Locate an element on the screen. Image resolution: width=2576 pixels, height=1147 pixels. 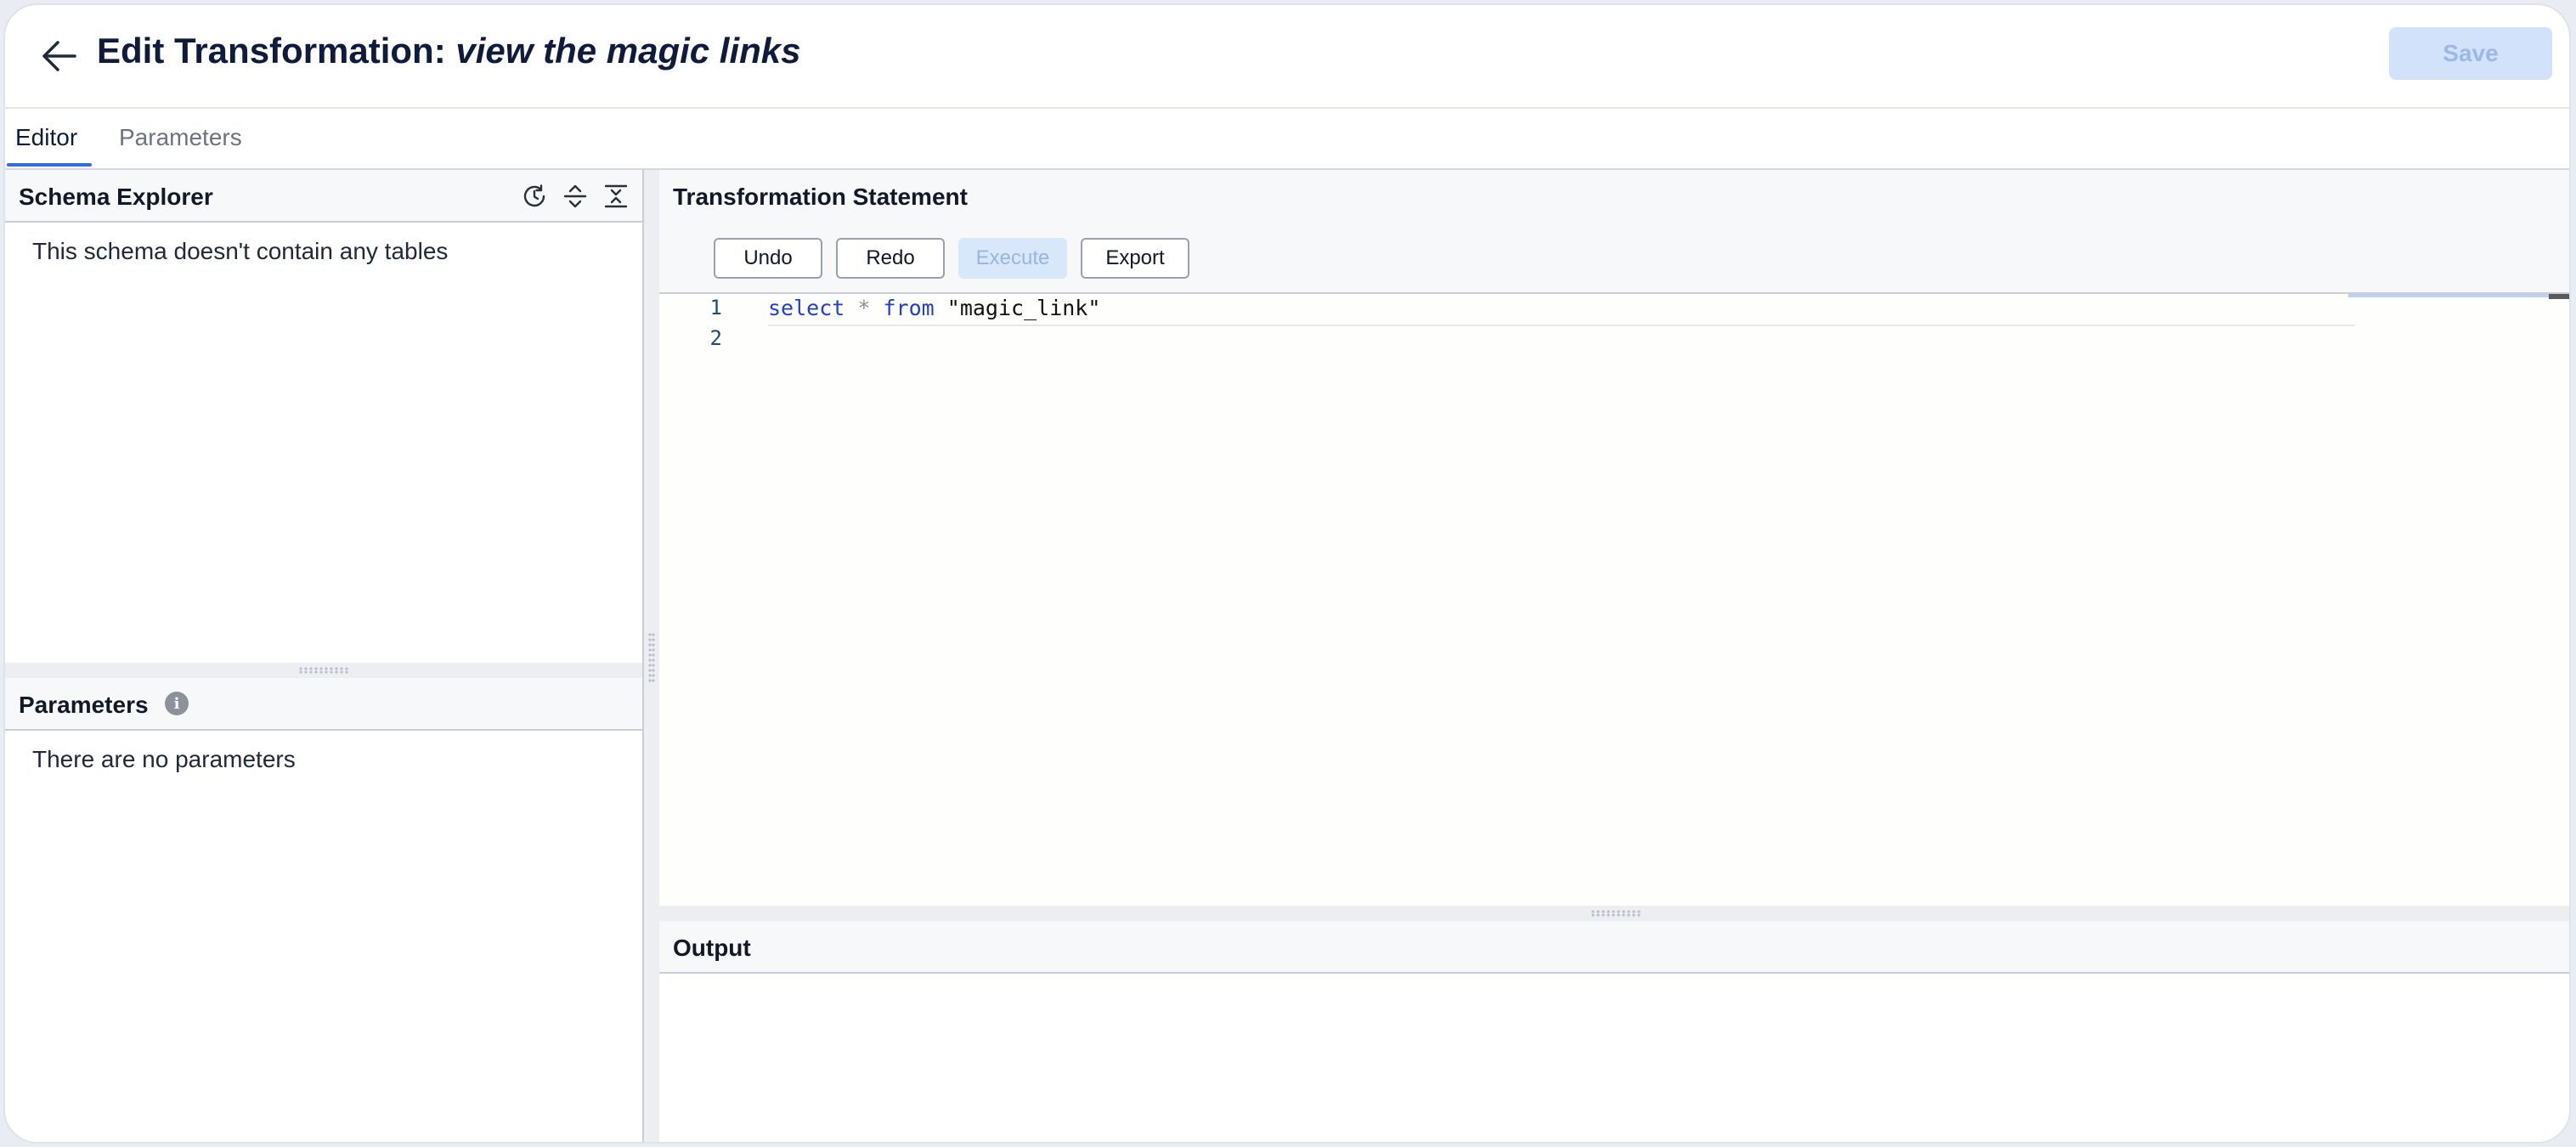
code-operator: * is located at coordinates (864, 308).